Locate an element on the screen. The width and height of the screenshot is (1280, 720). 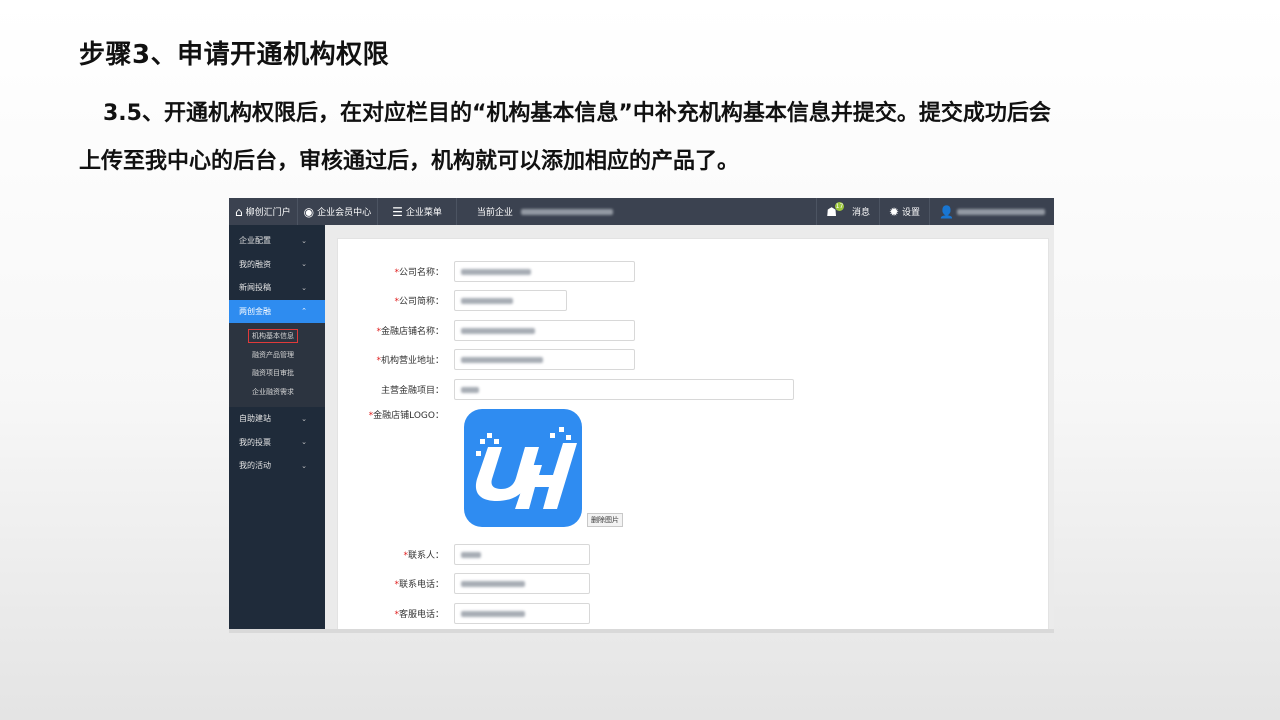
shop-name-input is located at coordinates (544, 330).